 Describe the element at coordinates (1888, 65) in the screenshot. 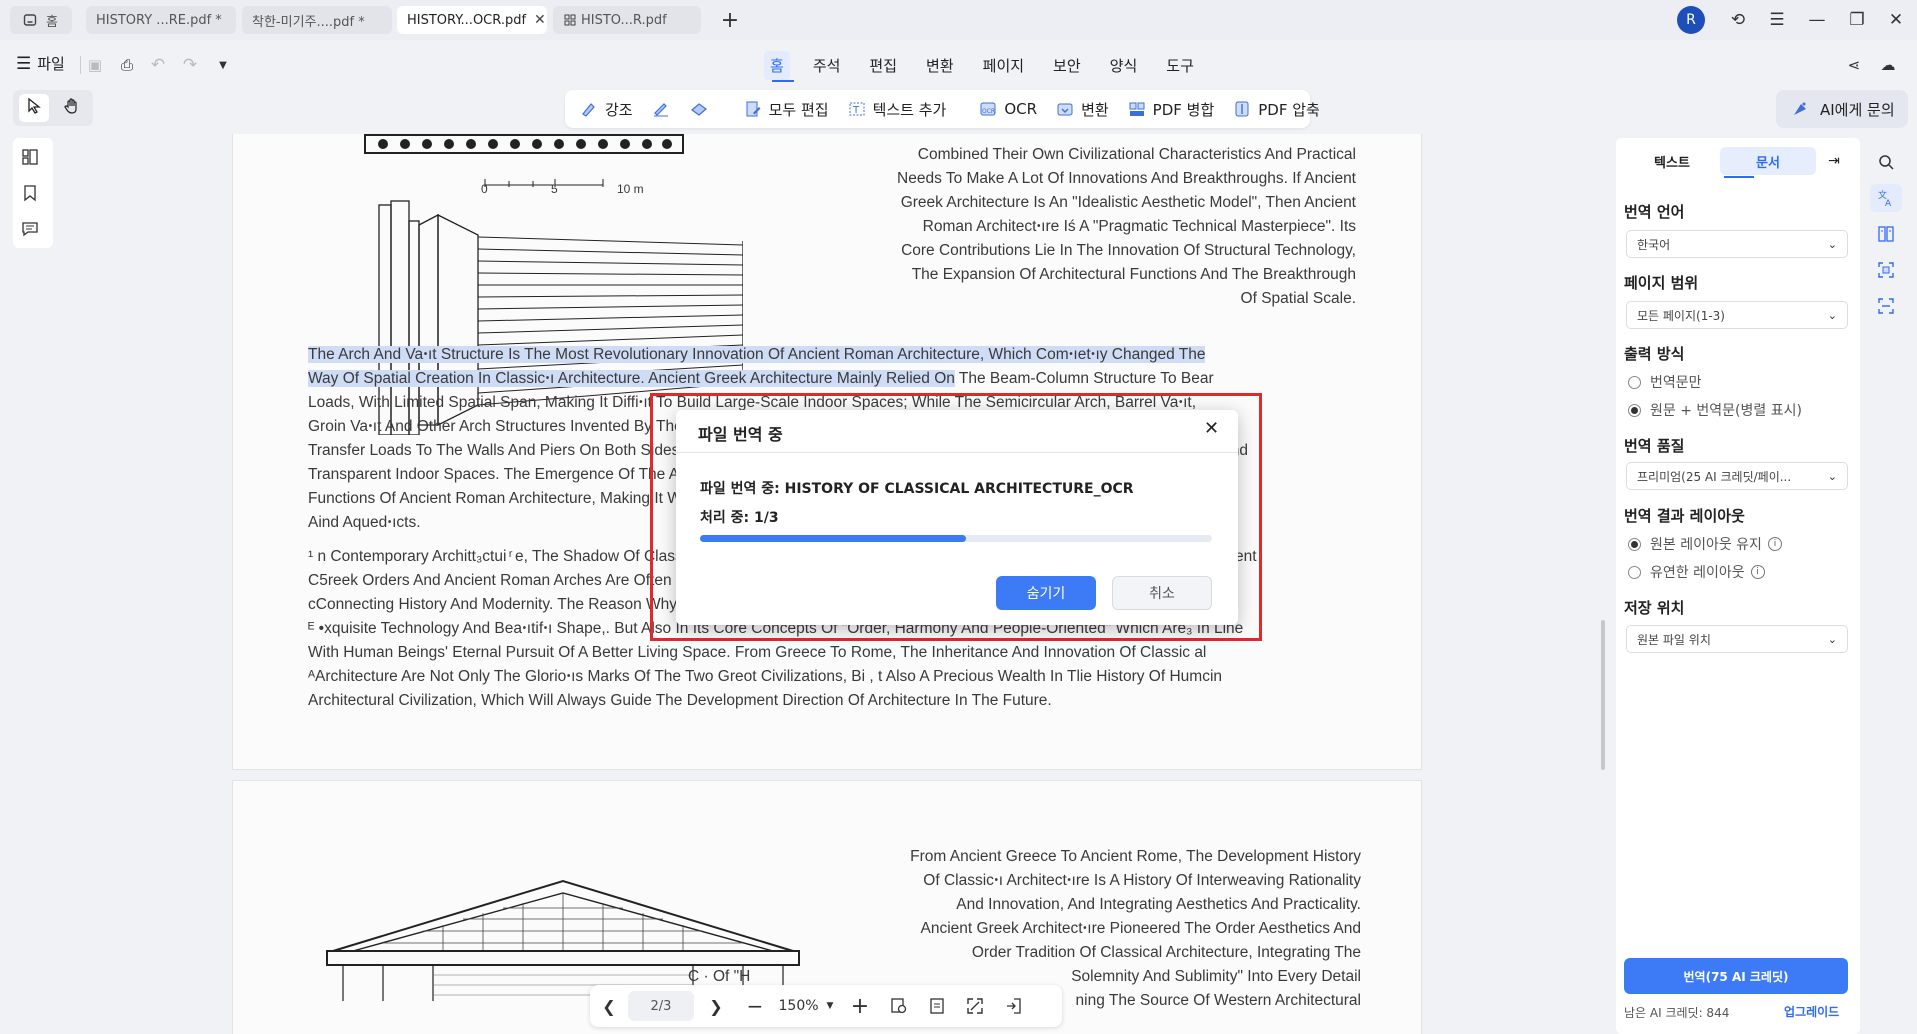

I see `cloud-upload-icon: ☁` at that location.